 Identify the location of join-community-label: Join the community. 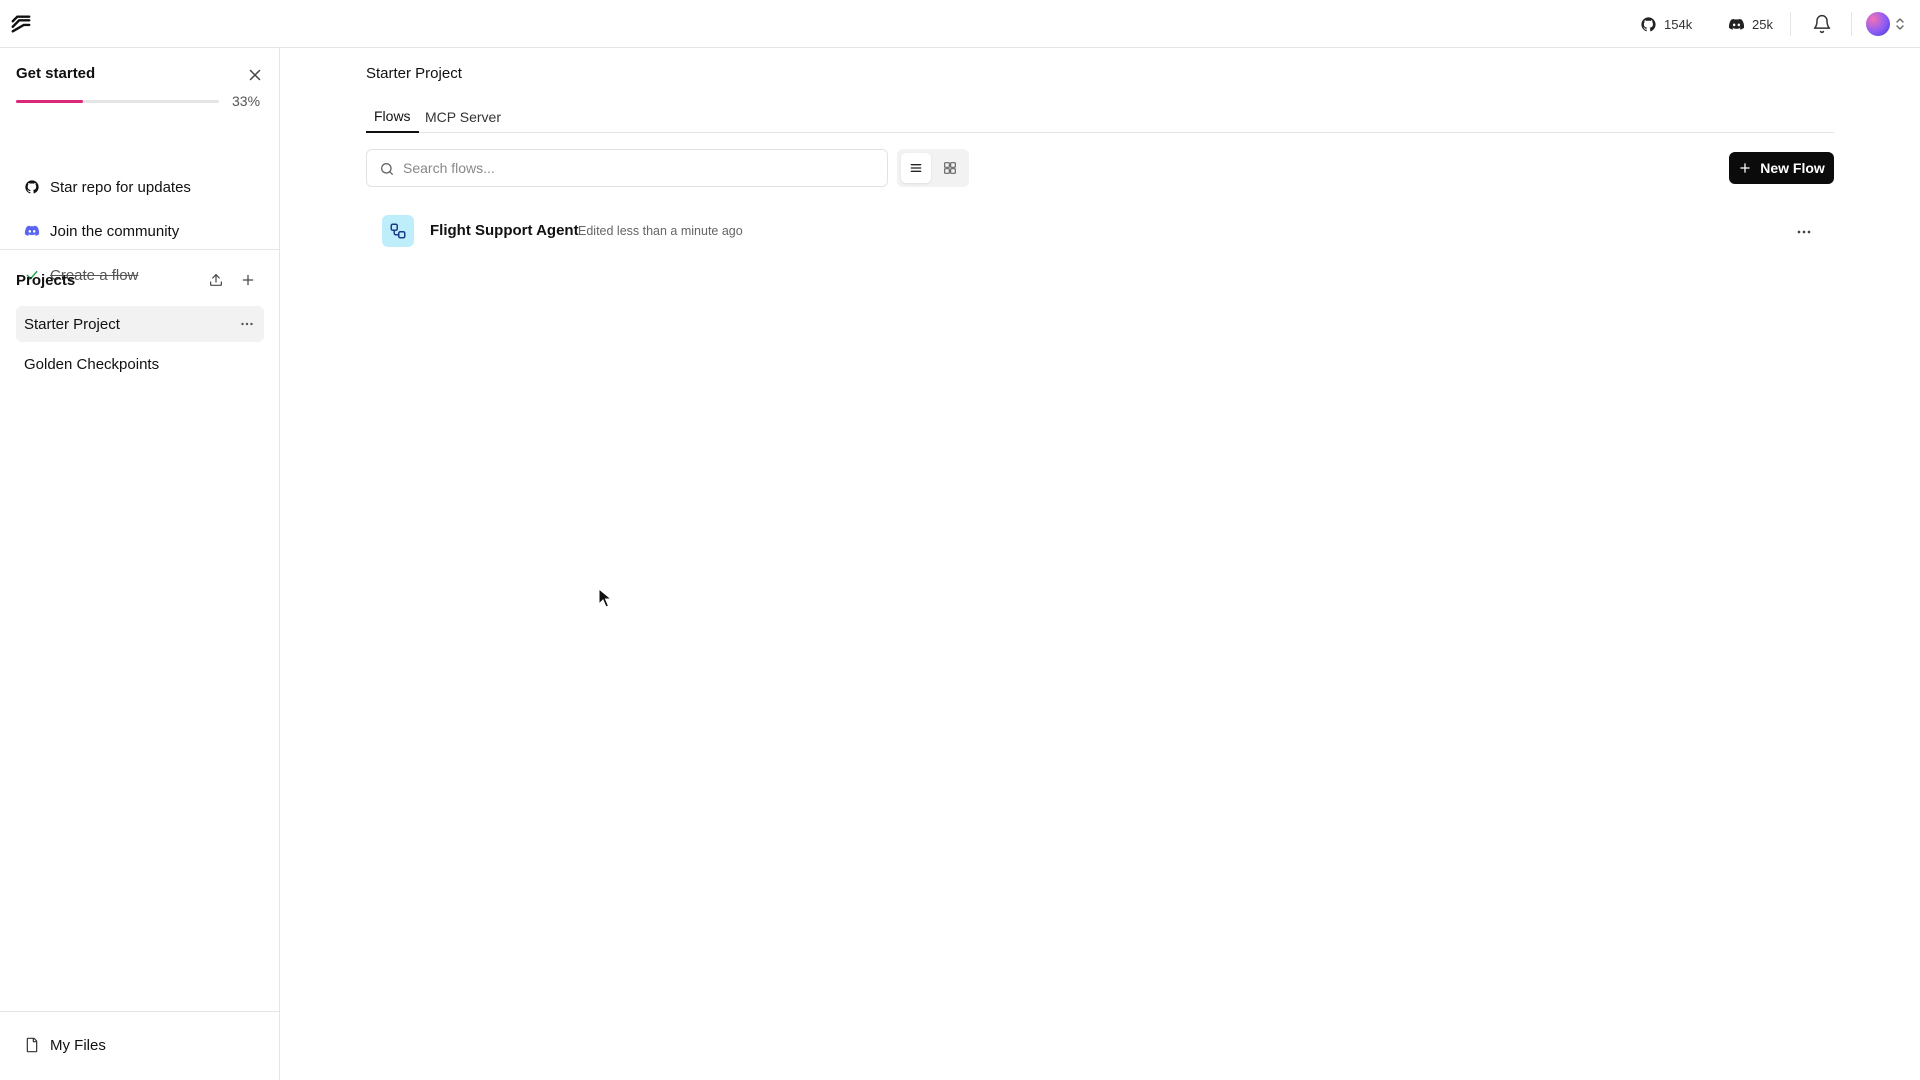
(115, 231).